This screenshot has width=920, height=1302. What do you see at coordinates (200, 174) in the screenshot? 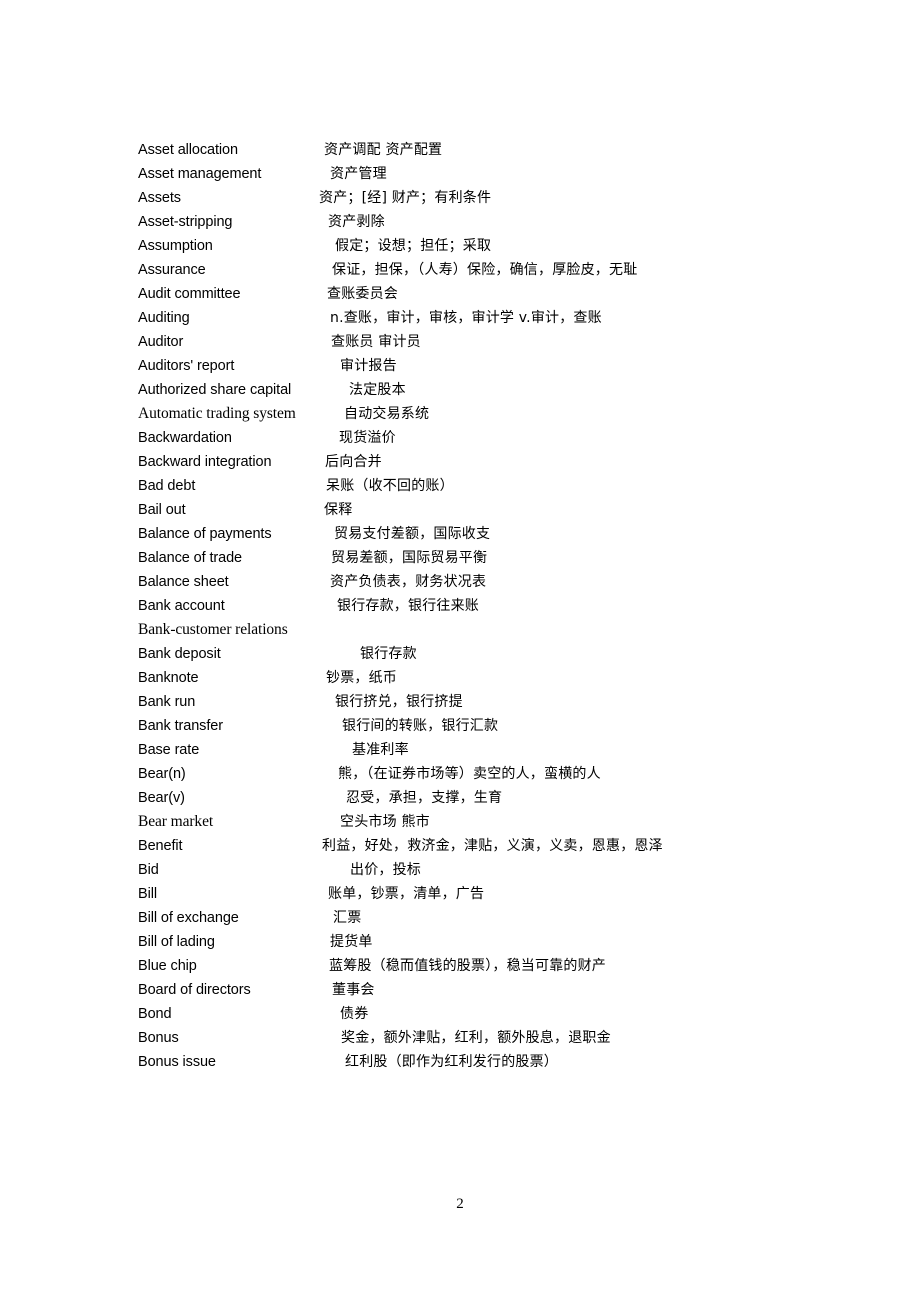
I see `glossary-term: Asset management` at bounding box center [200, 174].